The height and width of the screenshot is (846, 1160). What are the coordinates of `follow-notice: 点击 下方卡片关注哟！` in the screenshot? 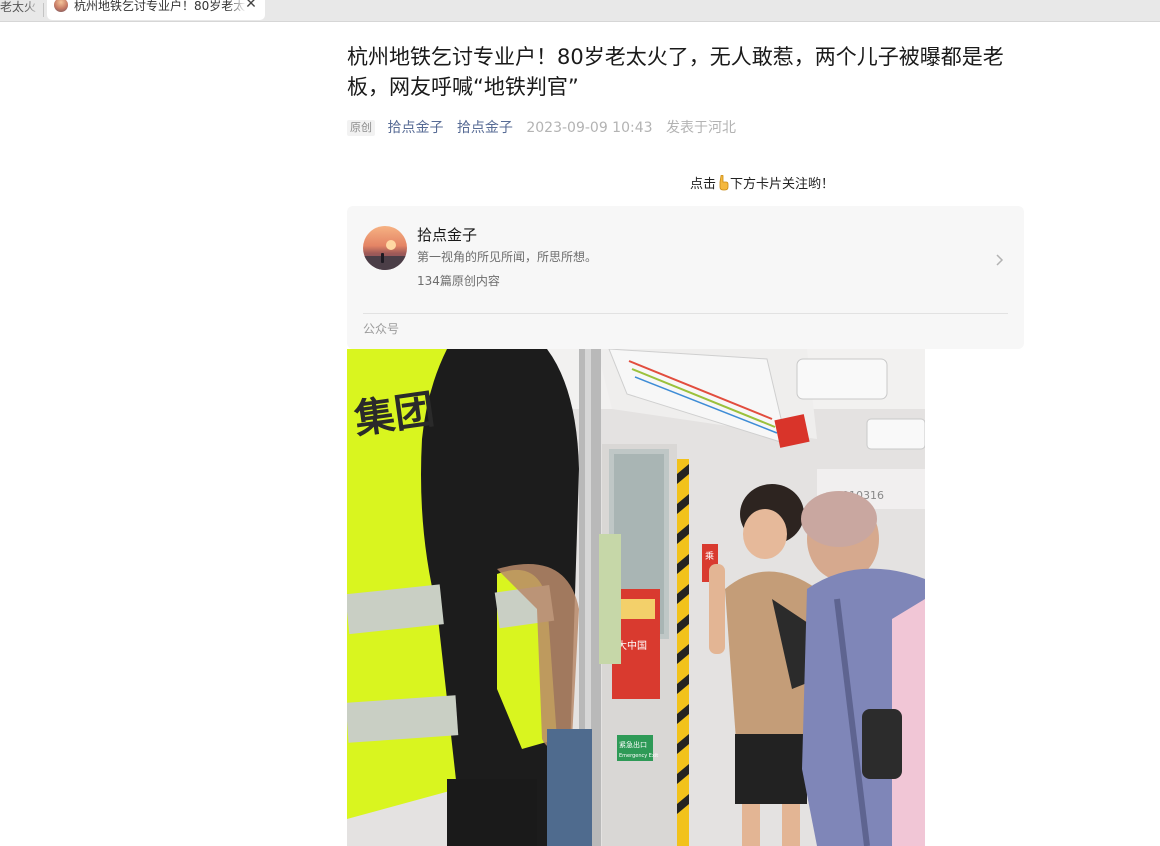 It's located at (753, 185).